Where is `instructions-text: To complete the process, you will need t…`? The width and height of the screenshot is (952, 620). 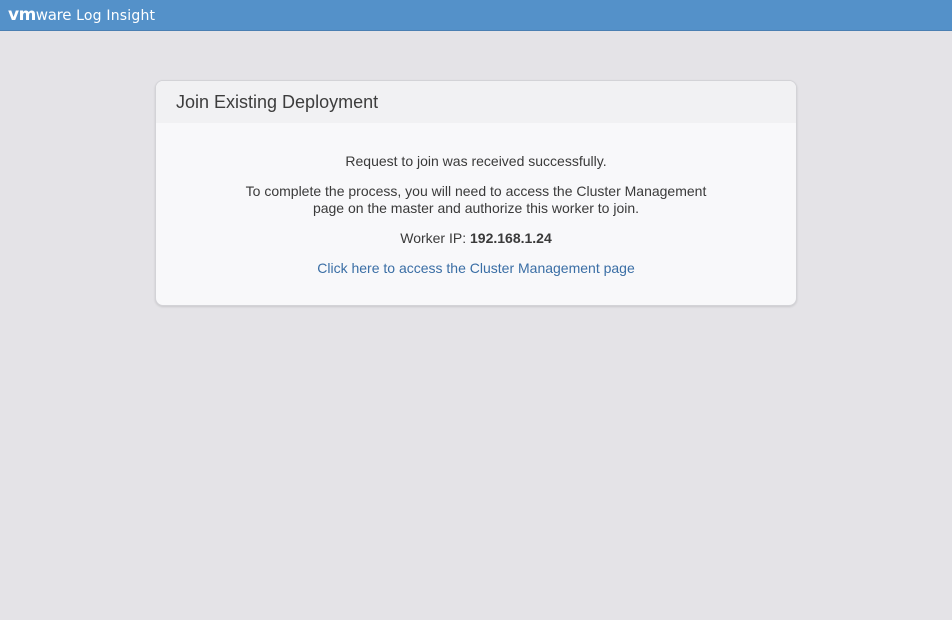 instructions-text: To complete the process, you will need t… is located at coordinates (476, 199).